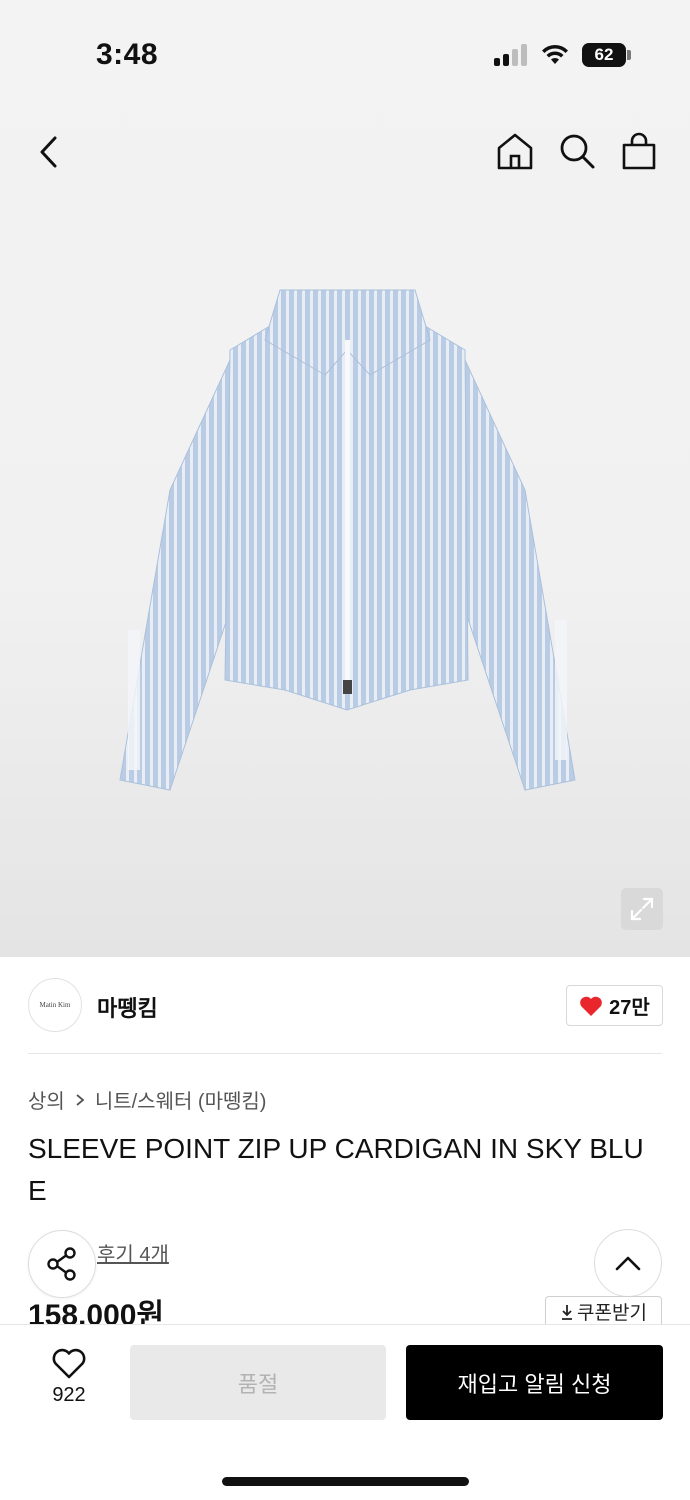 The width and height of the screenshot is (690, 1500). I want to click on back-button, so click(48, 152).